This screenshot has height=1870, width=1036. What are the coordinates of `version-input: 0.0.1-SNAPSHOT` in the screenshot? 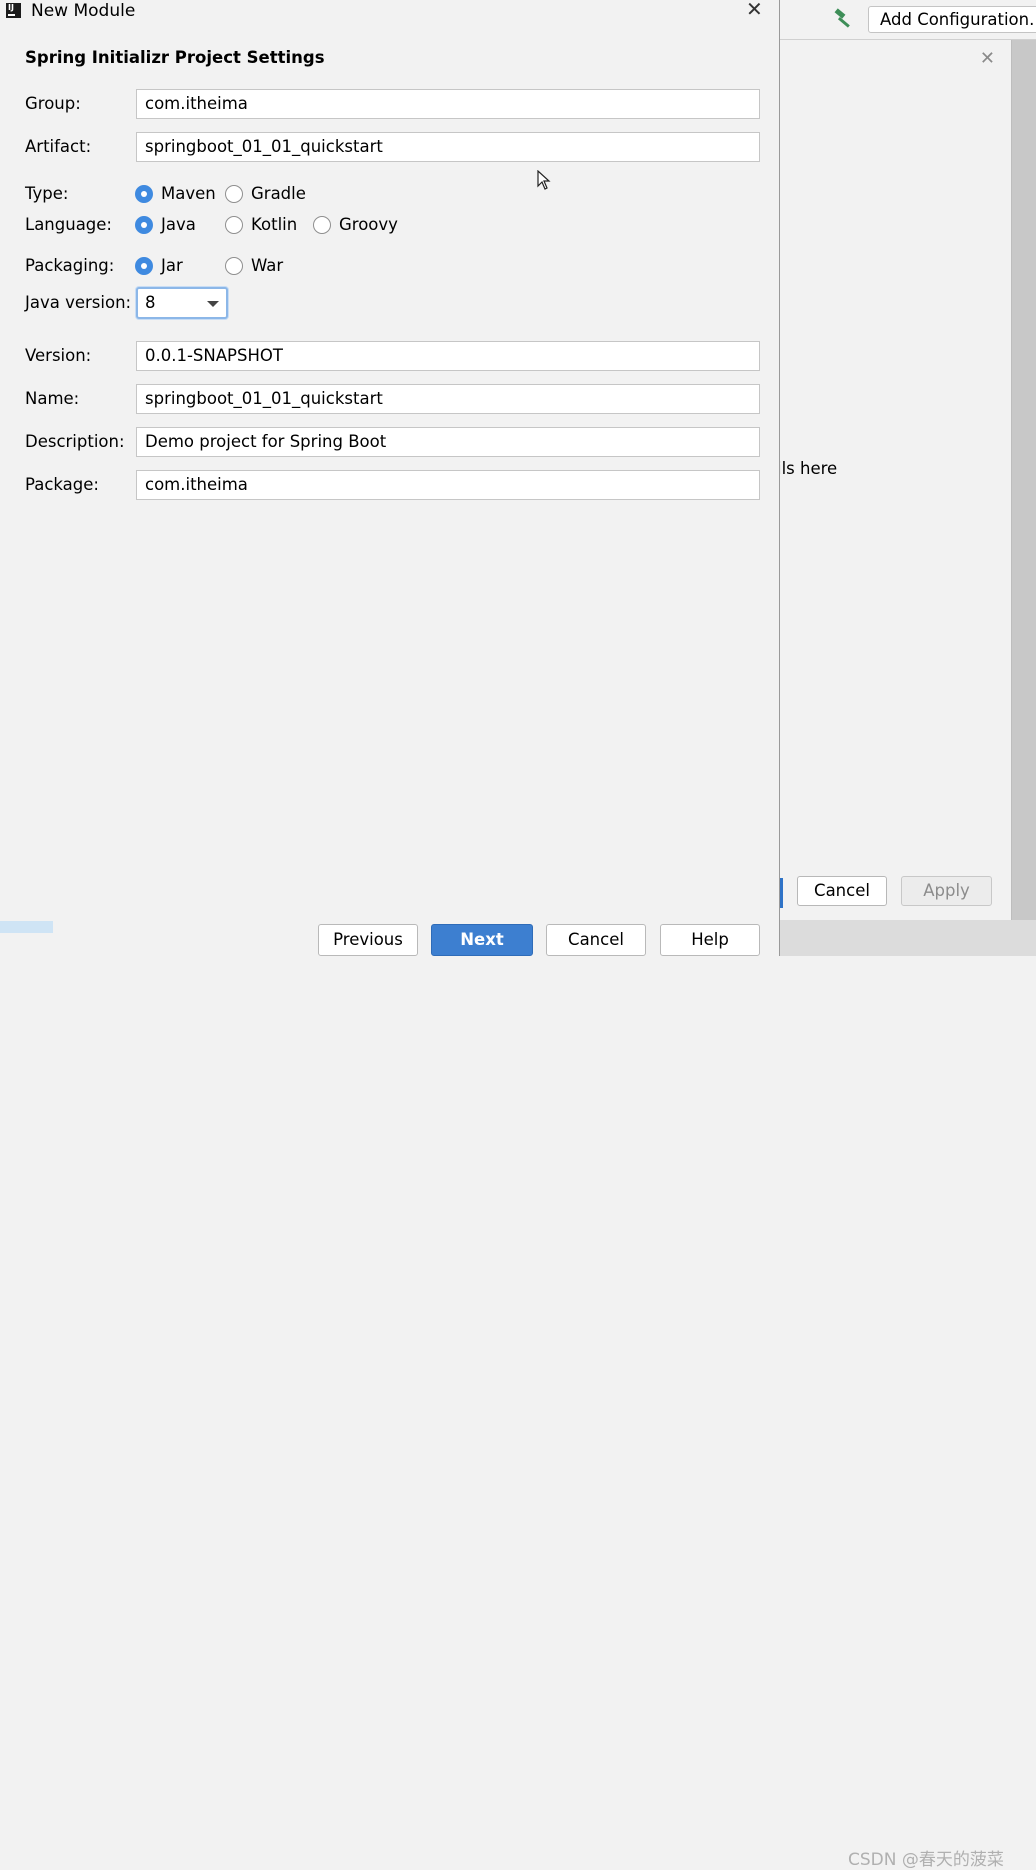 It's located at (448, 356).